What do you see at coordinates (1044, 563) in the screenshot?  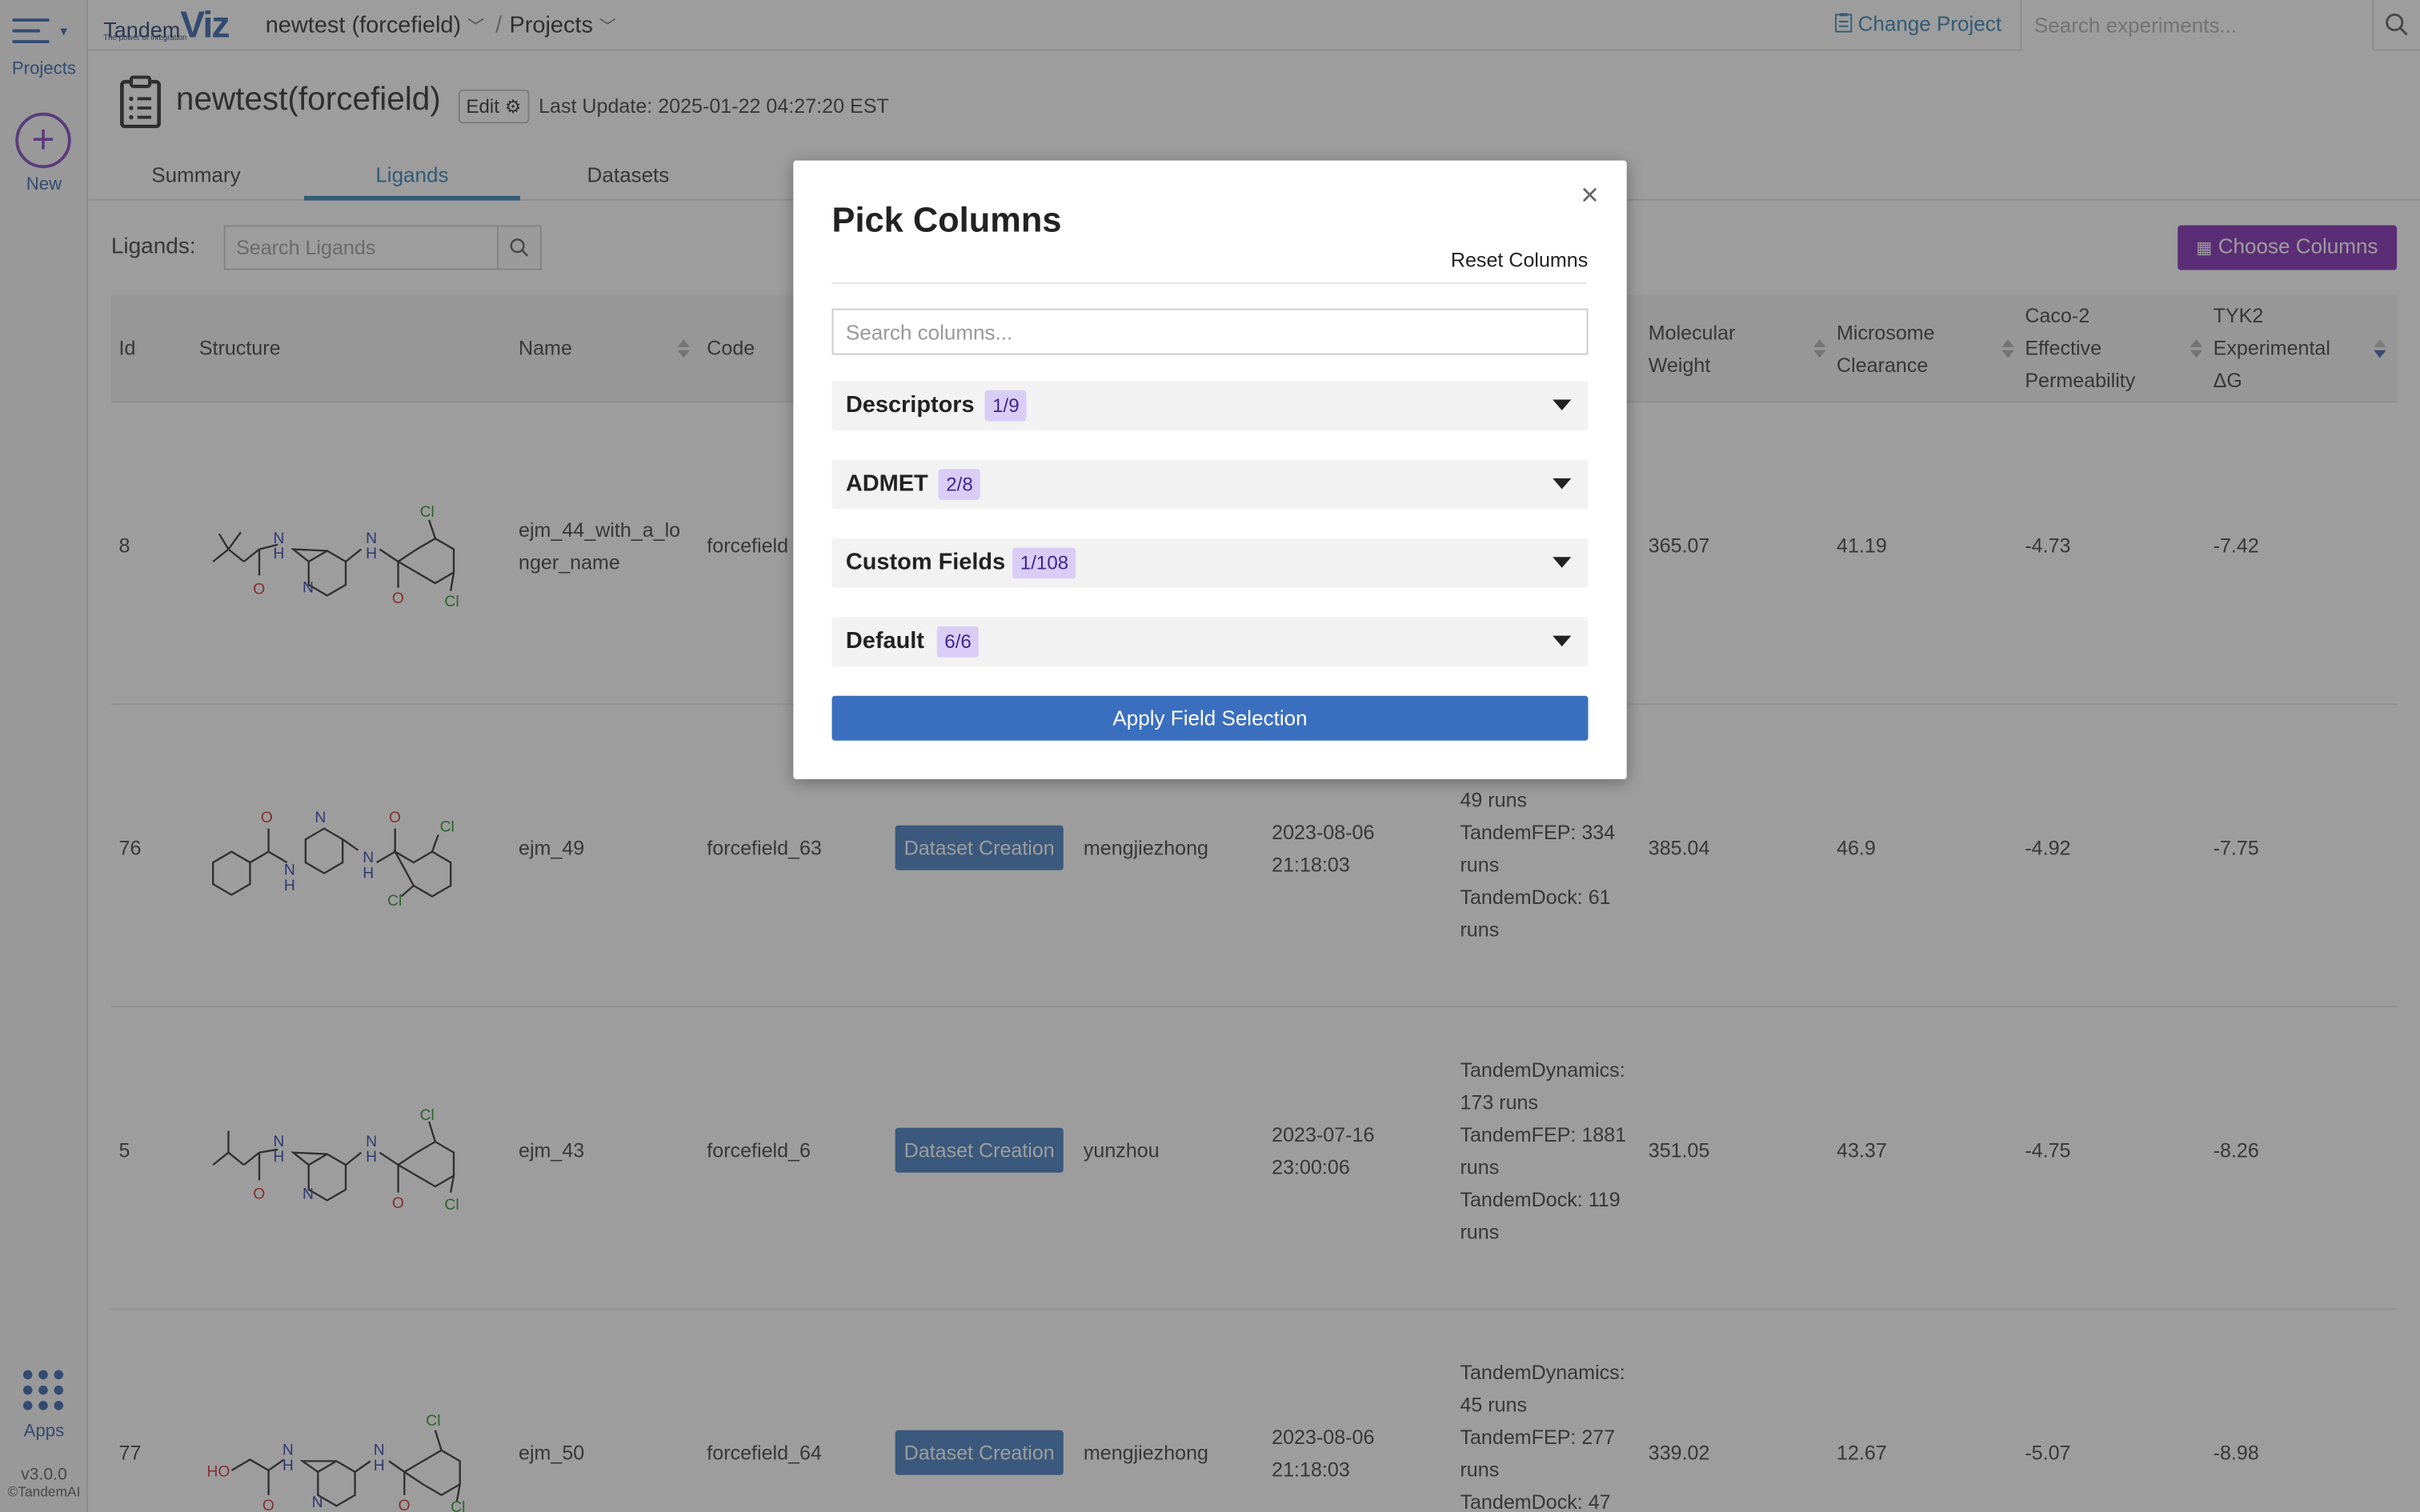 I see `group-count-badge: 1/108` at bounding box center [1044, 563].